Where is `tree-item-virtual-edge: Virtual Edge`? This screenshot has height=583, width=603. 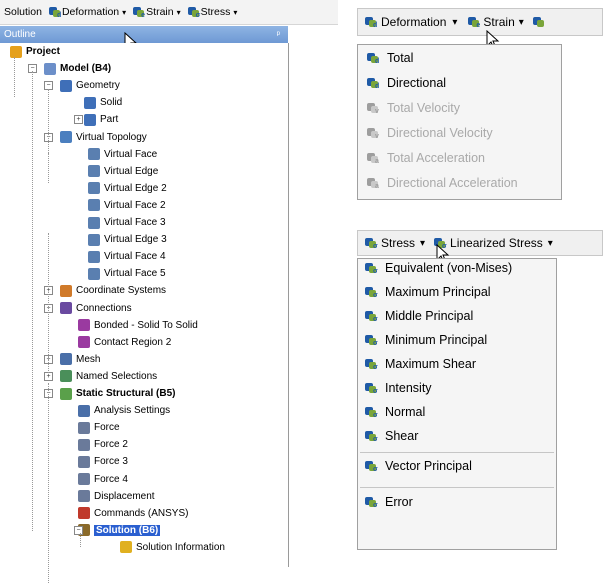
tree-item-virtual-edge: Virtual Edge is located at coordinates (123, 171).